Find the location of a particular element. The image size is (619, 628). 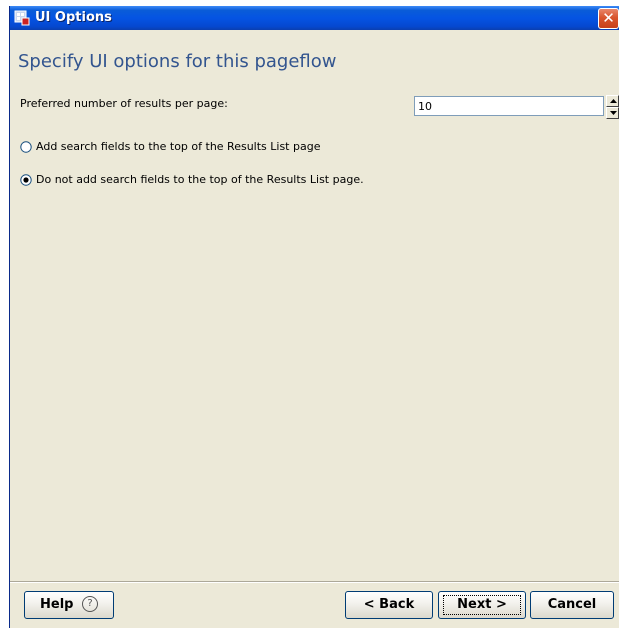

spin-up-arrow-icon is located at coordinates (613, 101).